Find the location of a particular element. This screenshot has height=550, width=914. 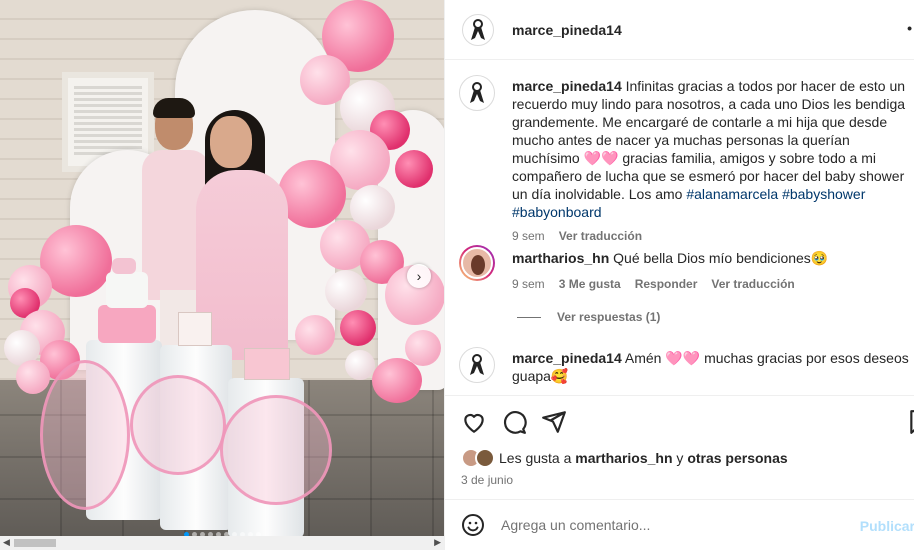

add-comment-bar: Publicar is located at coordinates (679, 524).